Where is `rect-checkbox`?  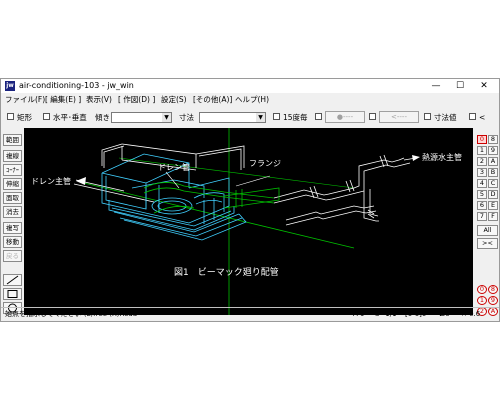
rect-checkbox is located at coordinates (10, 116).